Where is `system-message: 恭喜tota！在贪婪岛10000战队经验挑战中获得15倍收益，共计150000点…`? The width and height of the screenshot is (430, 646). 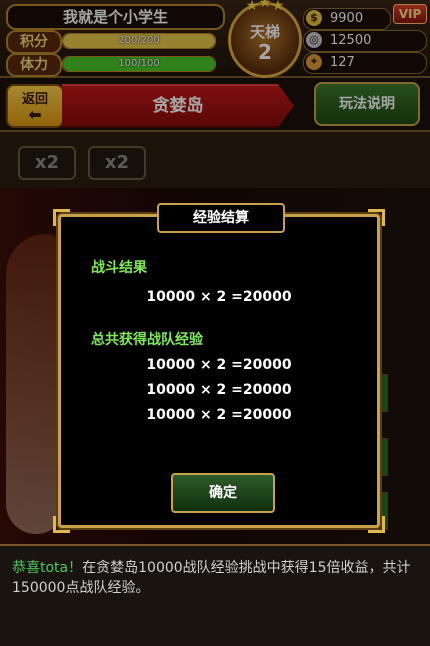 system-message: 恭喜tota！在贪婪岛10000战队经验挑战中获得15倍收益，共计150000点… is located at coordinates (215, 578).